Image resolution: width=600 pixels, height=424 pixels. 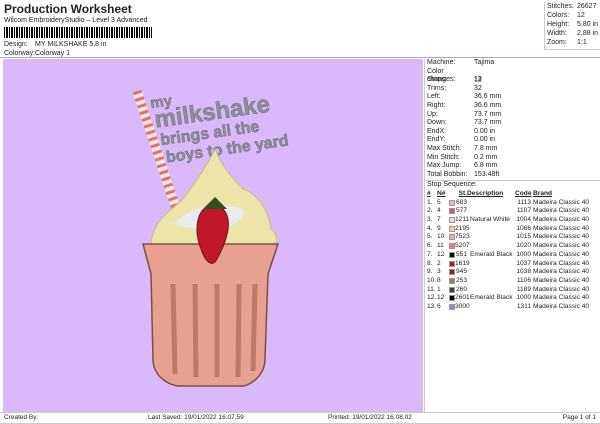 What do you see at coordinates (461, 202) in the screenshot?
I see `stitch-count: 683` at bounding box center [461, 202].